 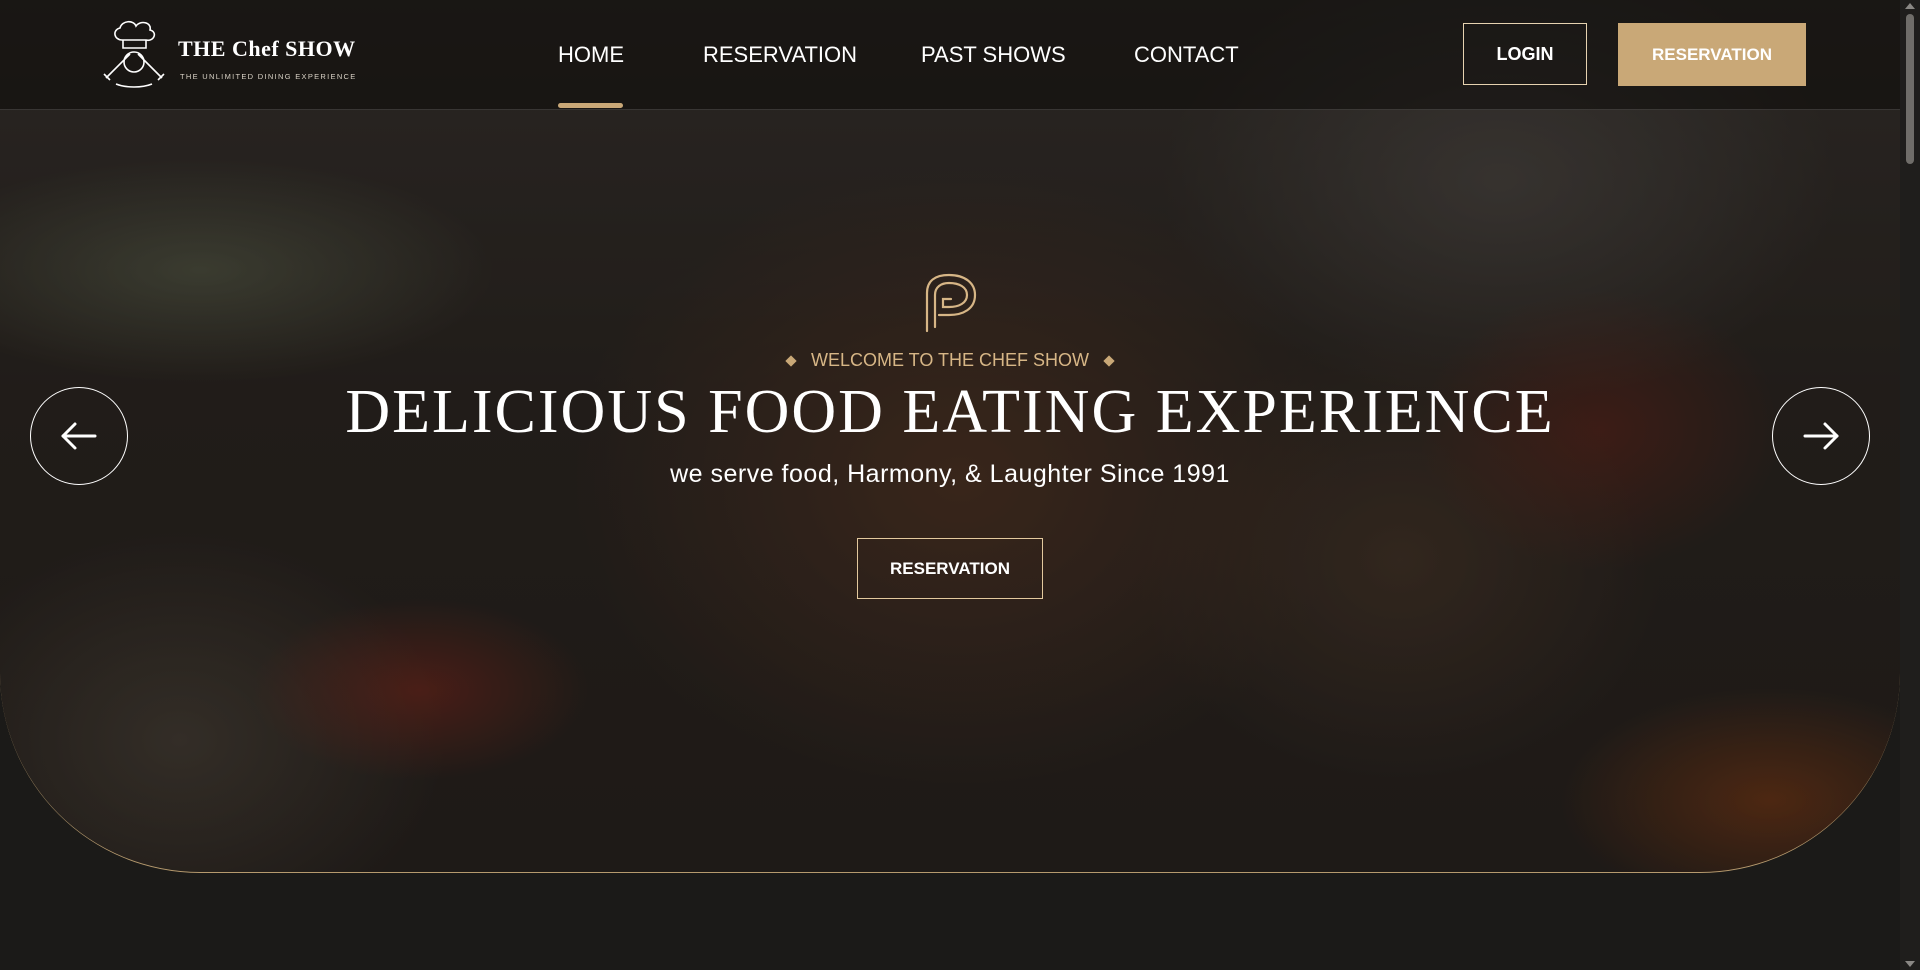 I want to click on brand-emblem-icon, so click(x=951, y=303).